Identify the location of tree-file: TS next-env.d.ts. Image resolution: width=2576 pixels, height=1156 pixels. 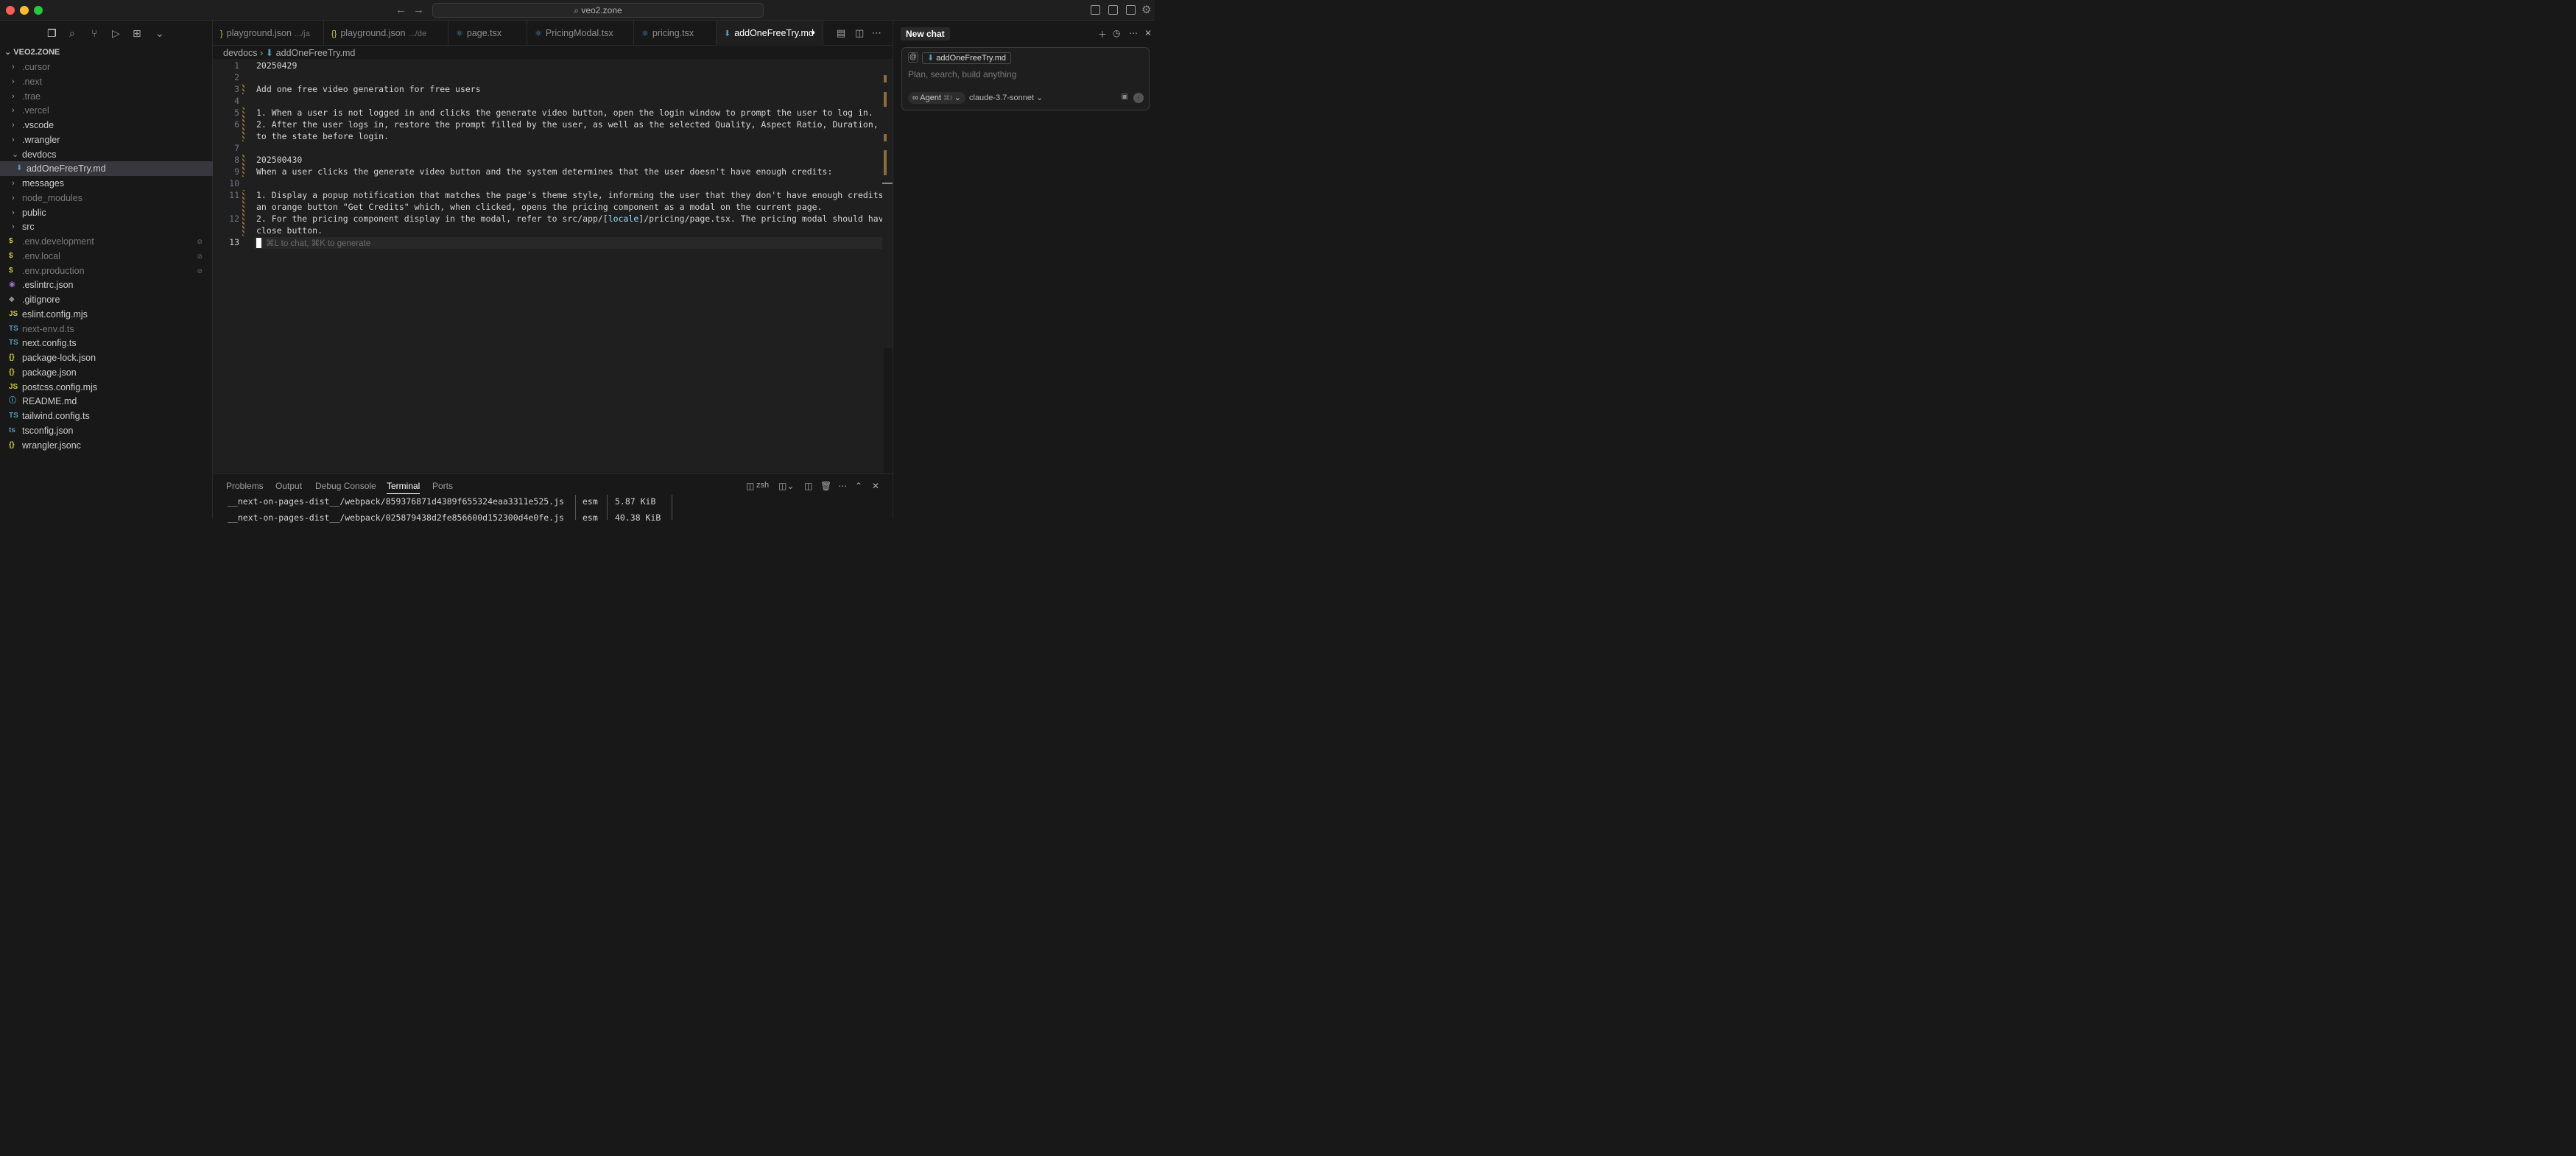
(106, 329).